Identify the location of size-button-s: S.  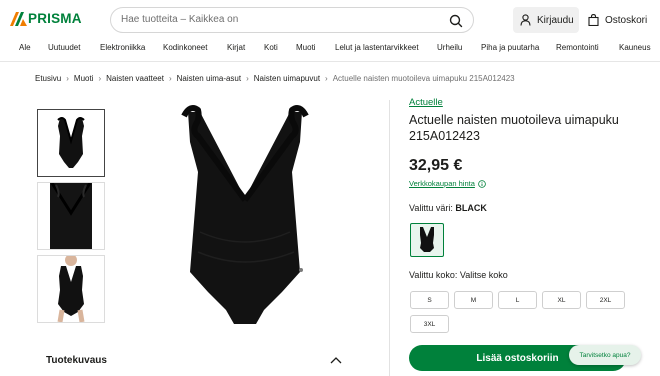
(429, 300).